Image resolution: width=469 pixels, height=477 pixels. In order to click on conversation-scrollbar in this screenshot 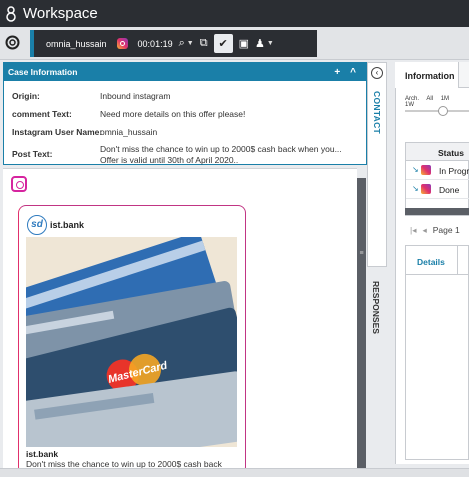, I will do `click(361, 323)`.